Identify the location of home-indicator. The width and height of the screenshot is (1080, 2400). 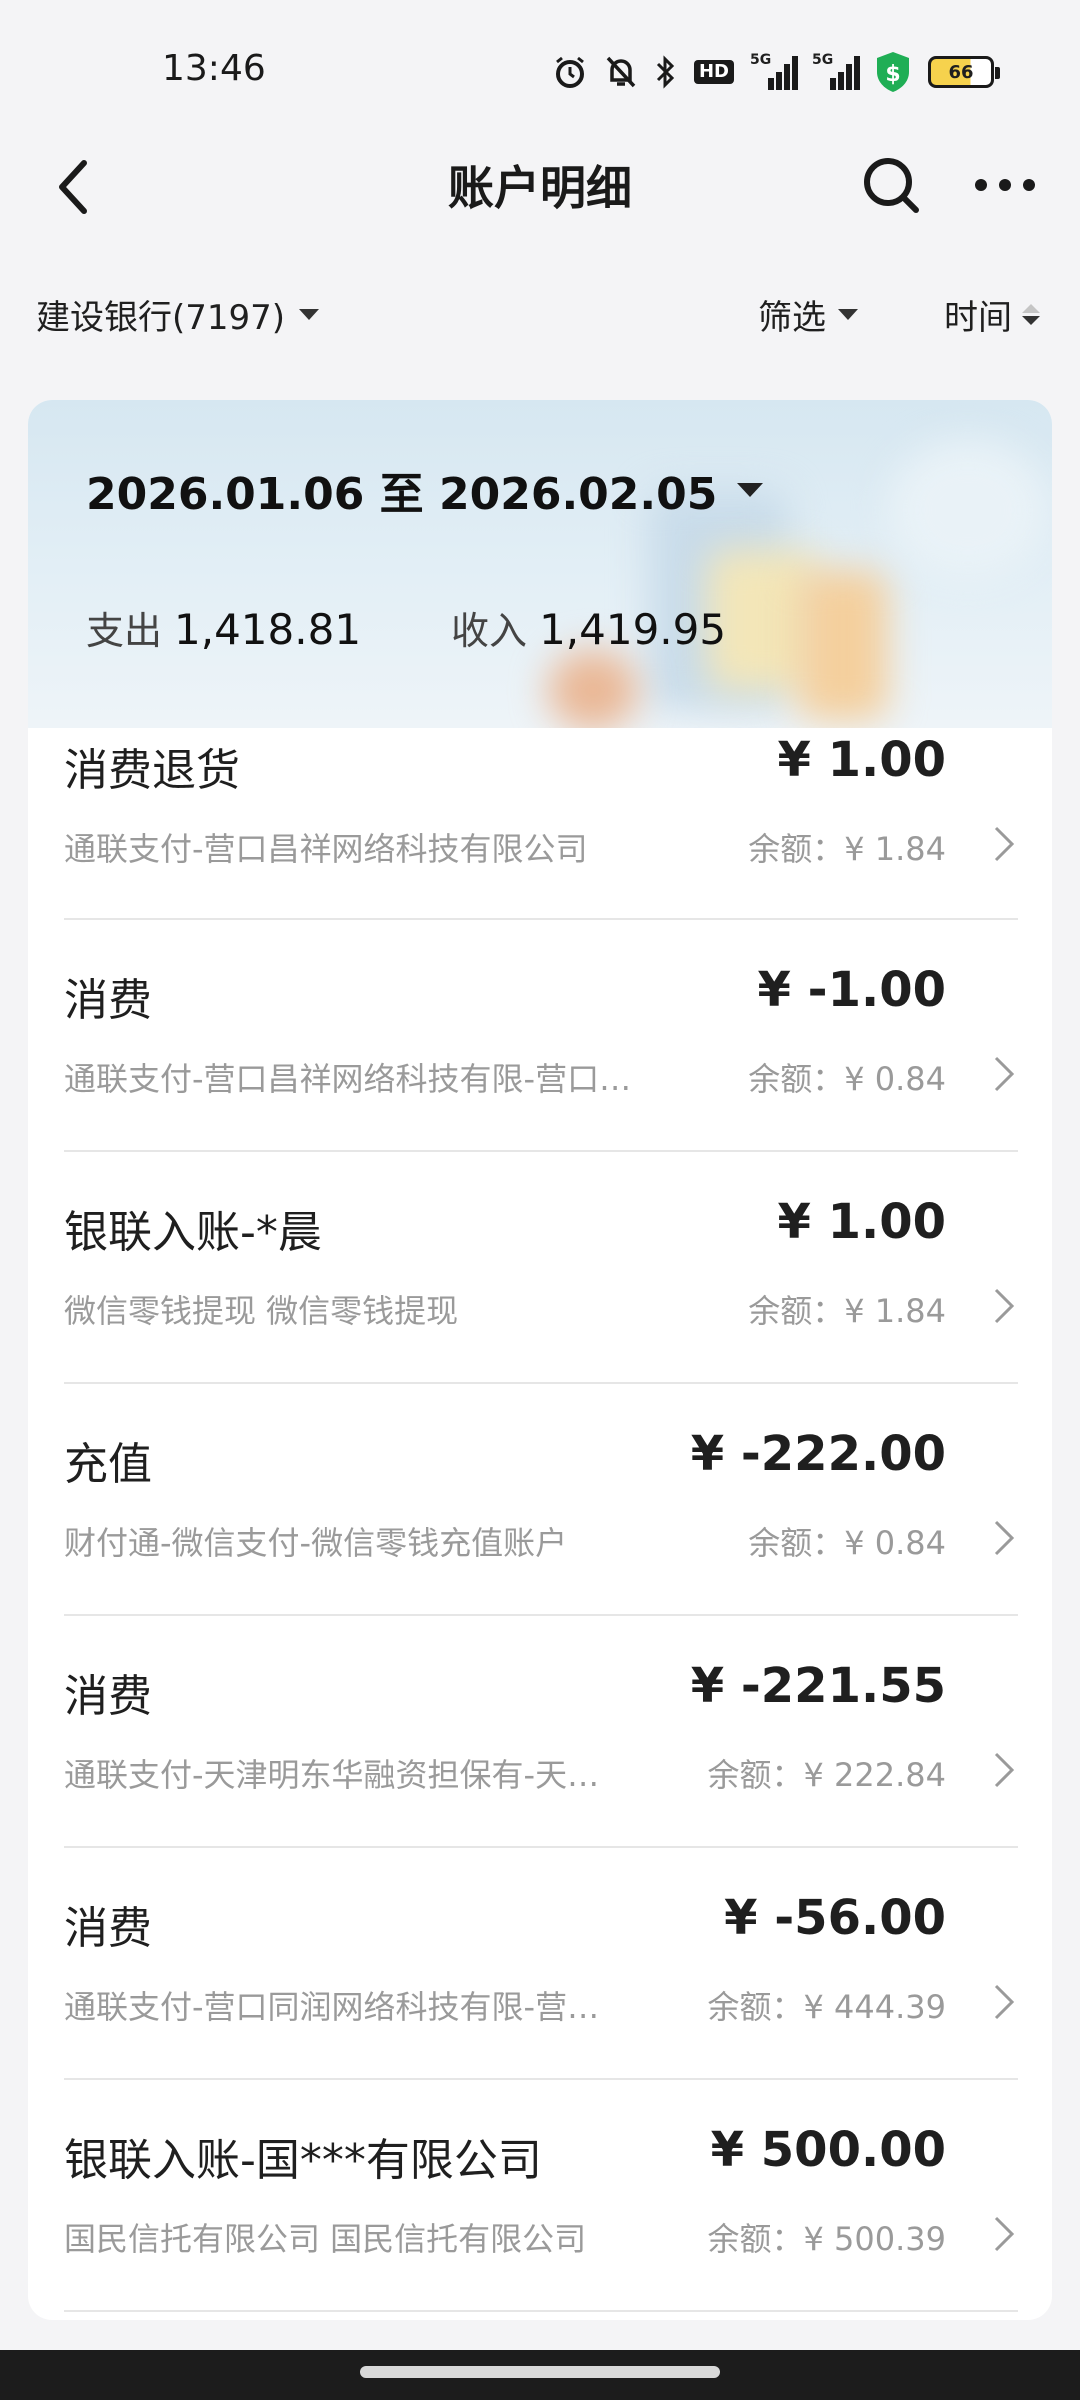
(540, 2372).